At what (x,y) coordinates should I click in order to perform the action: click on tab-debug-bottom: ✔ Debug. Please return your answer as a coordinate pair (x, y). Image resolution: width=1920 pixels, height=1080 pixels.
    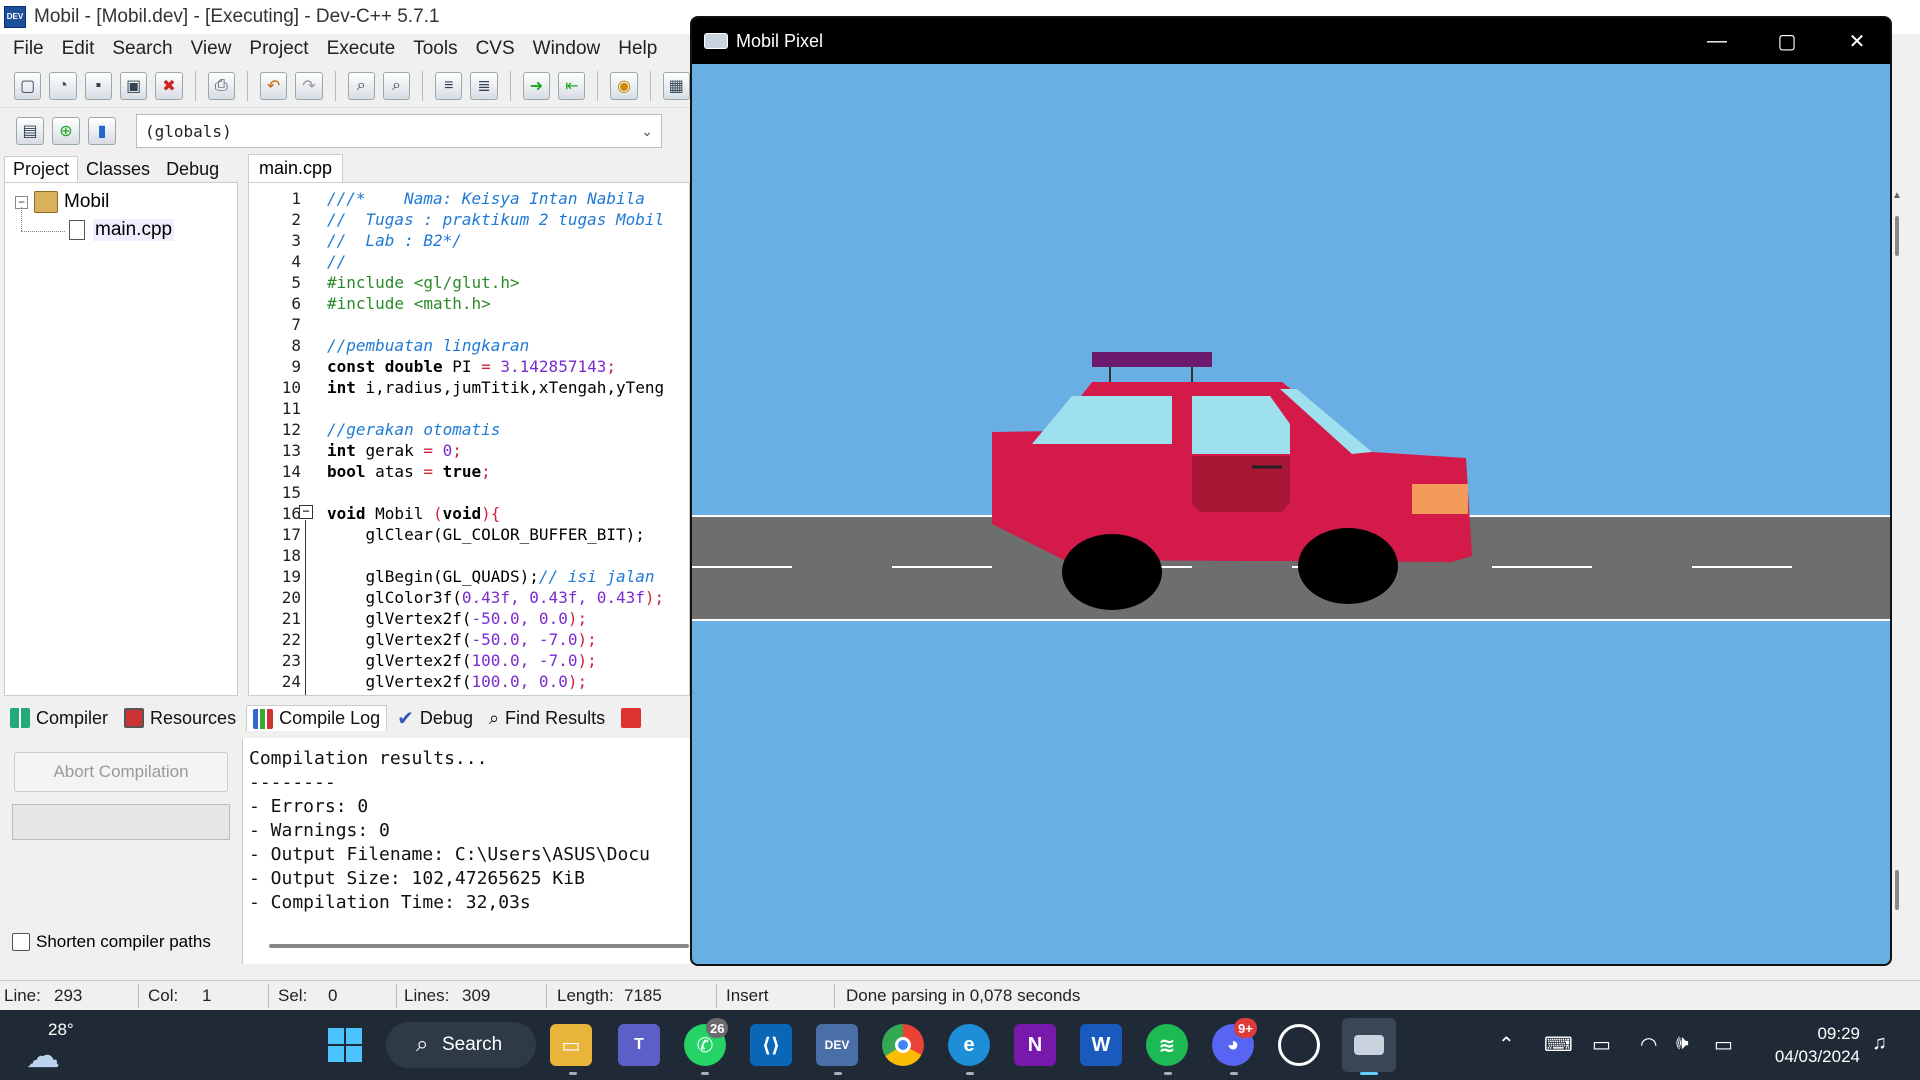
    Looking at the image, I should click on (435, 718).